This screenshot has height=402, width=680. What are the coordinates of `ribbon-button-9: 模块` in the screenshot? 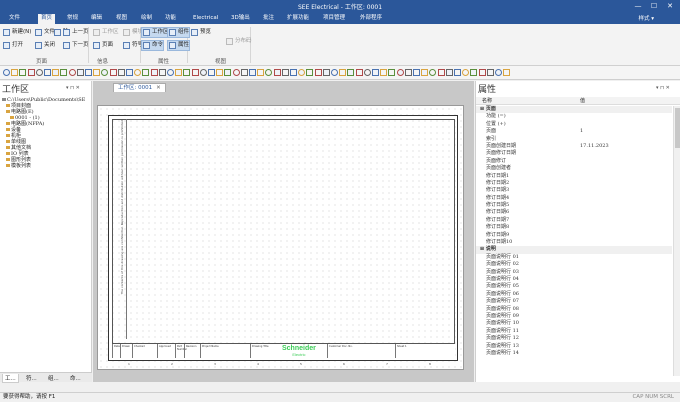 It's located at (132, 32).